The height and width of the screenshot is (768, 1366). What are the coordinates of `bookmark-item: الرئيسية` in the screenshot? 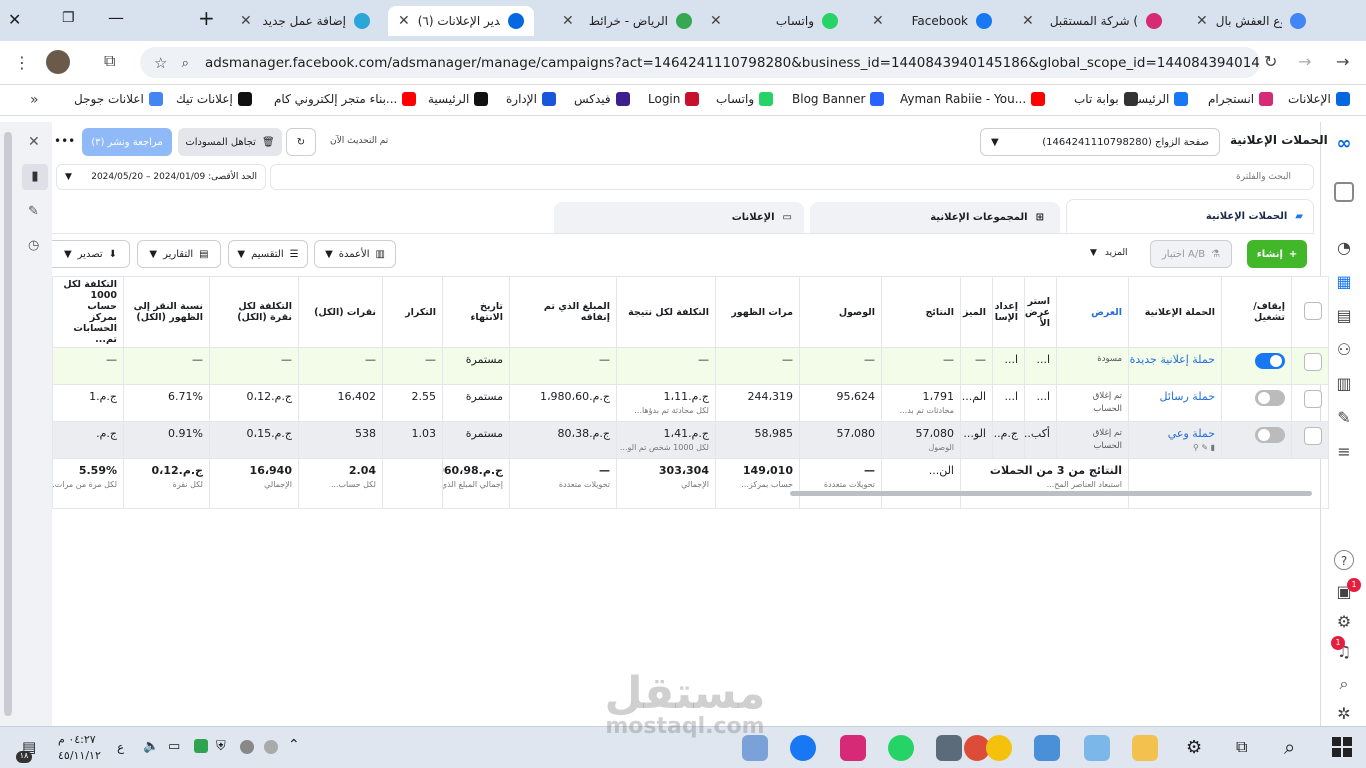 It's located at (458, 99).